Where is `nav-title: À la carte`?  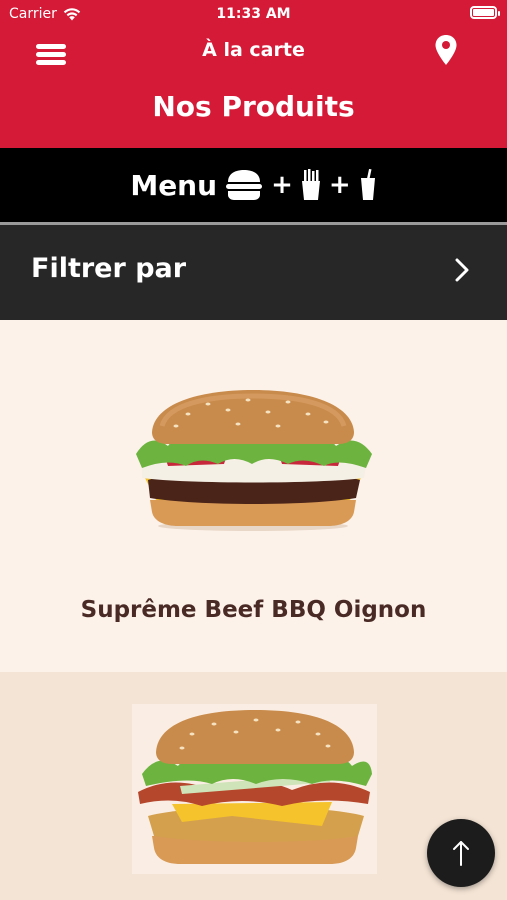 nav-title: À la carte is located at coordinates (253, 50).